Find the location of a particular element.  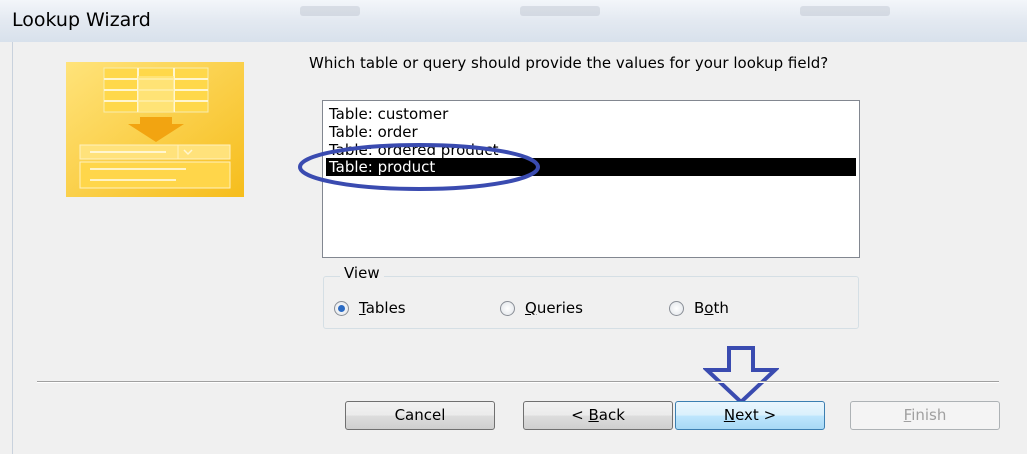

radio-tables: Tables is located at coordinates (370, 308).